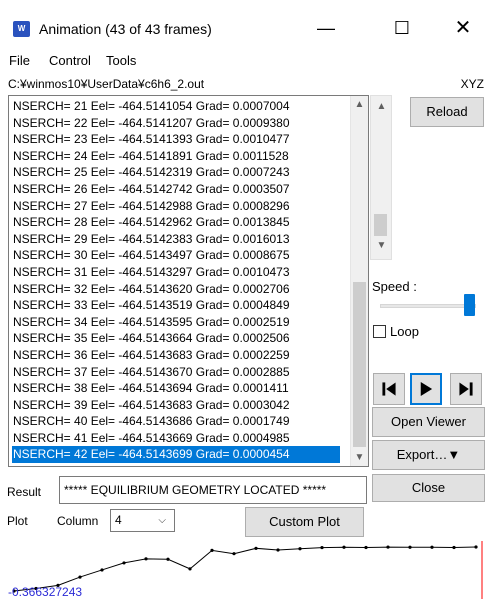 The width and height of the screenshot is (490, 603). I want to click on column-label: Column, so click(78, 521).